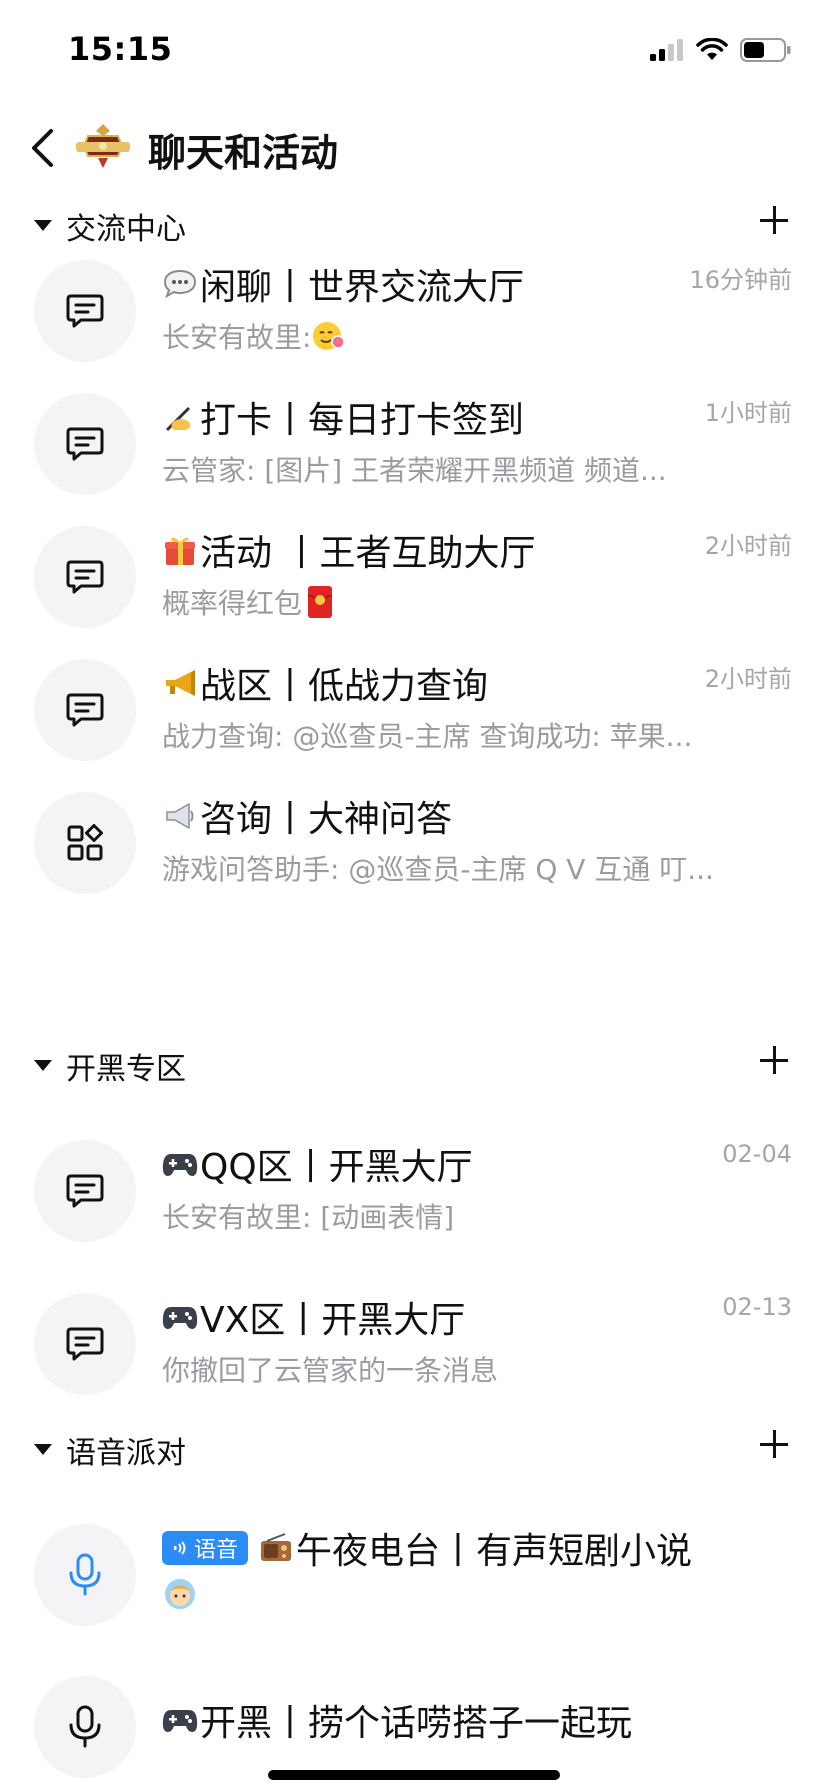 Image resolution: width=828 pixels, height=1792 pixels. I want to click on channel-name: 活动 丨王者互助大厅, so click(348, 550).